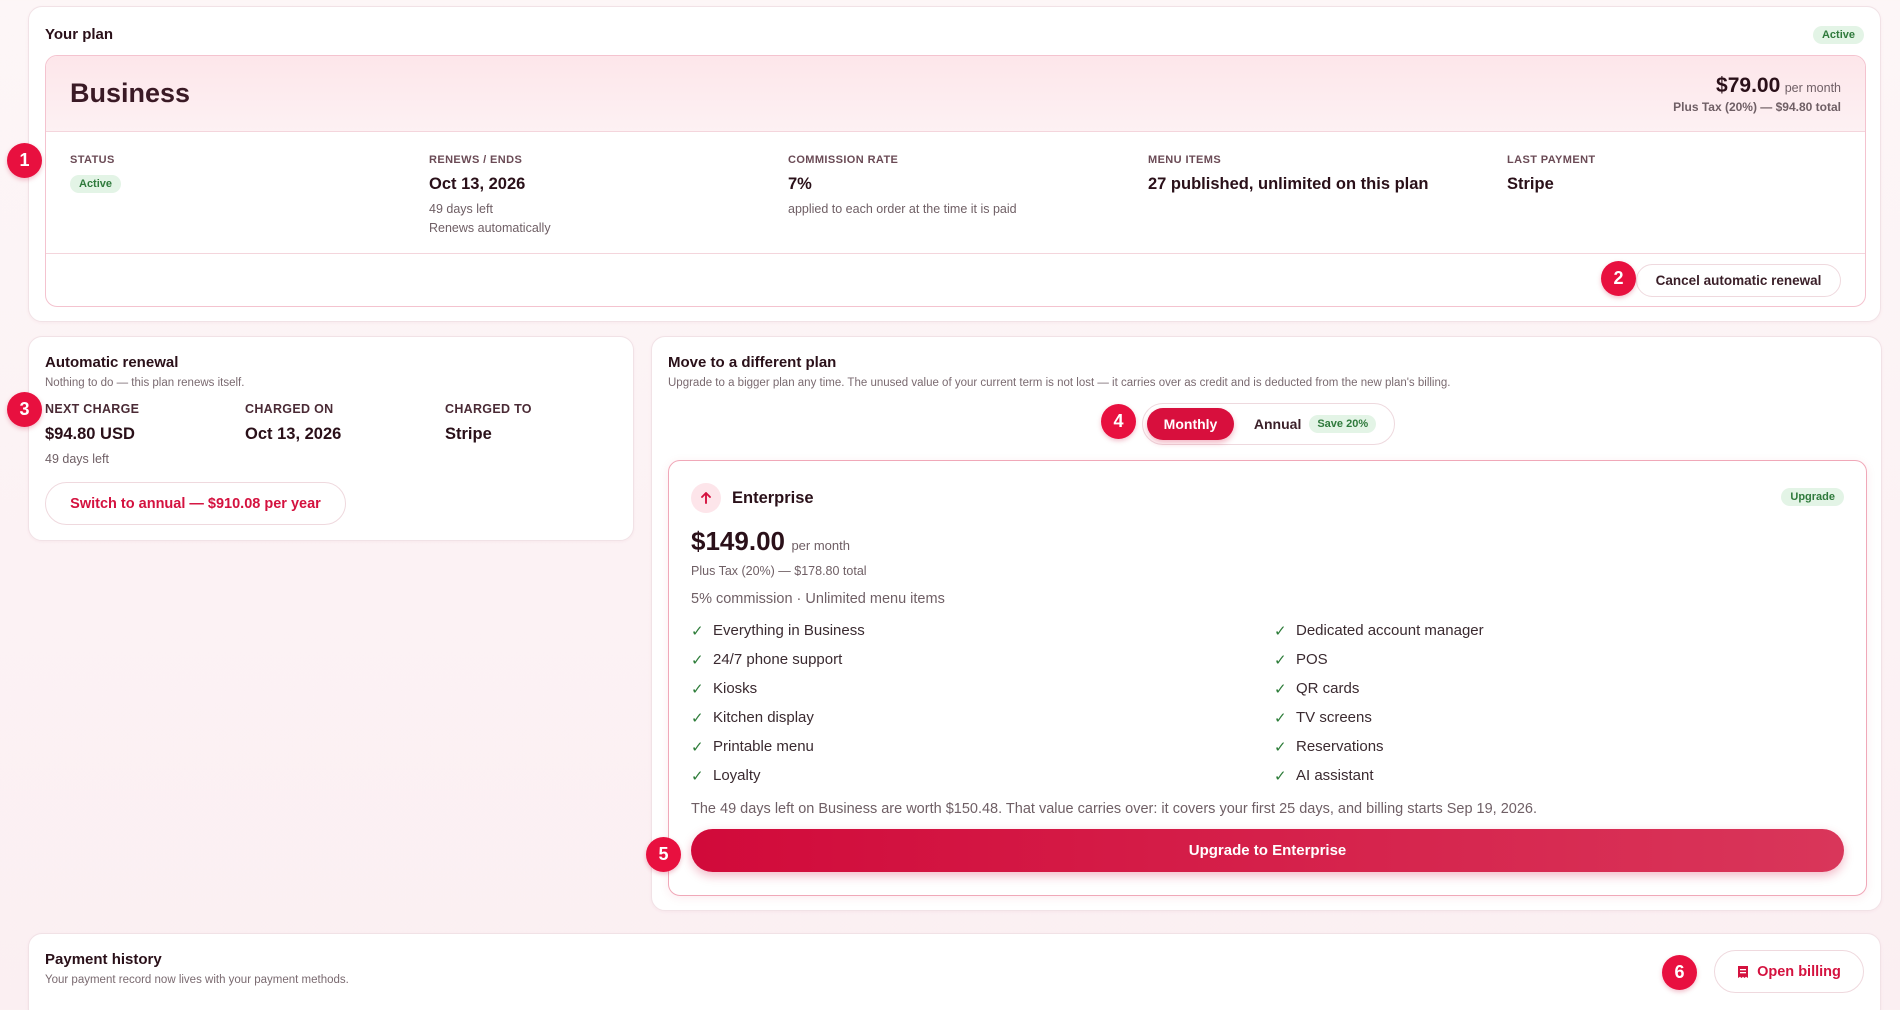 The height and width of the screenshot is (1010, 1900). What do you see at coordinates (92, 160) in the screenshot?
I see `status-label: STATUS` at bounding box center [92, 160].